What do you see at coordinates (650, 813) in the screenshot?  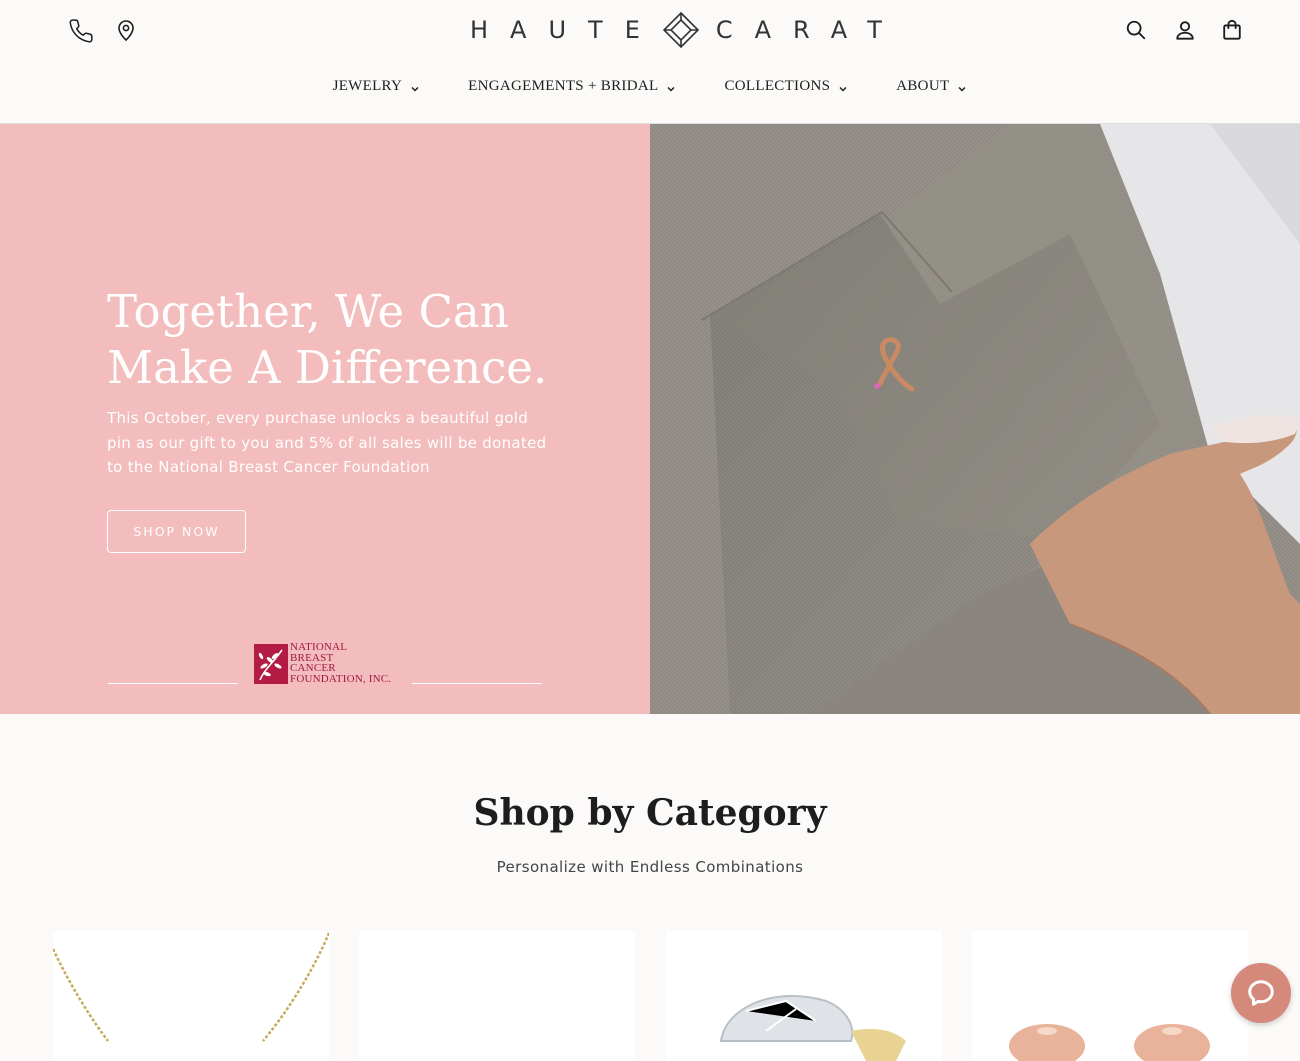 I see `section-title: Shop by Category` at bounding box center [650, 813].